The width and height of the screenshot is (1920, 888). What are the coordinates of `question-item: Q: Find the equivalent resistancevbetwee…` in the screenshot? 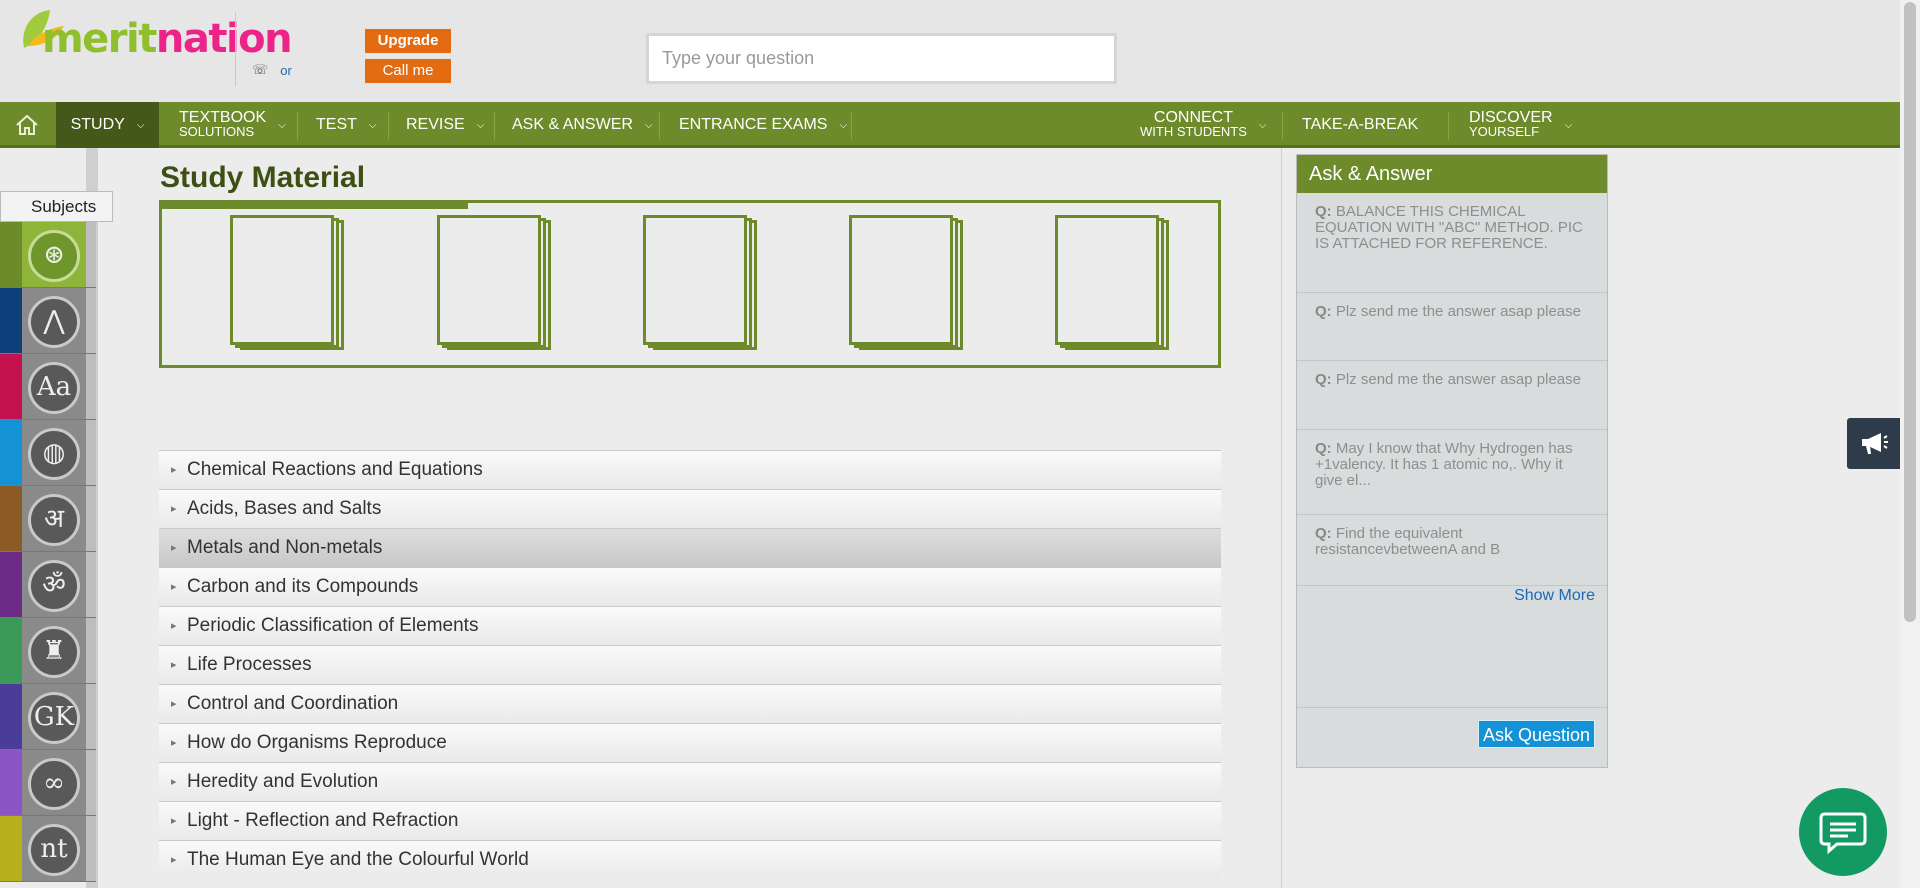 It's located at (1452, 550).